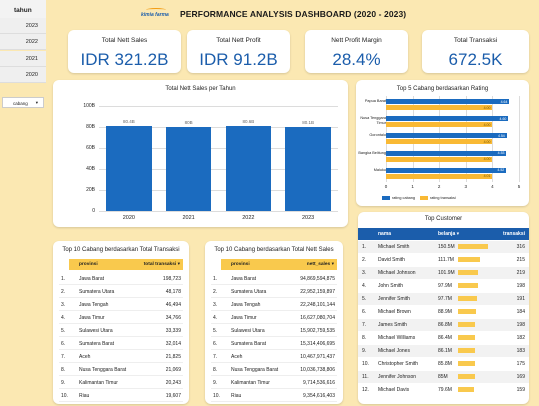  What do you see at coordinates (375, 101) in the screenshot?
I see `y-category-label: Papua Barat` at bounding box center [375, 101].